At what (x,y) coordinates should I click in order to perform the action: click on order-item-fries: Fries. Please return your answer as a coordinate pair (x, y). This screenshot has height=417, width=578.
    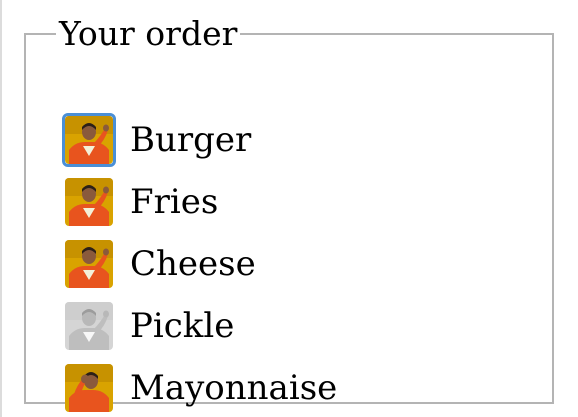
    Looking at the image, I should click on (140, 202).